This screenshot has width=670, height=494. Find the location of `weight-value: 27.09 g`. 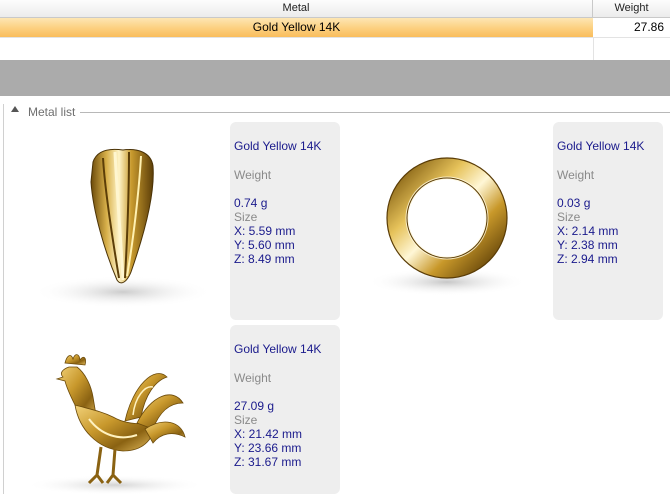

weight-value: 27.09 g is located at coordinates (254, 406).